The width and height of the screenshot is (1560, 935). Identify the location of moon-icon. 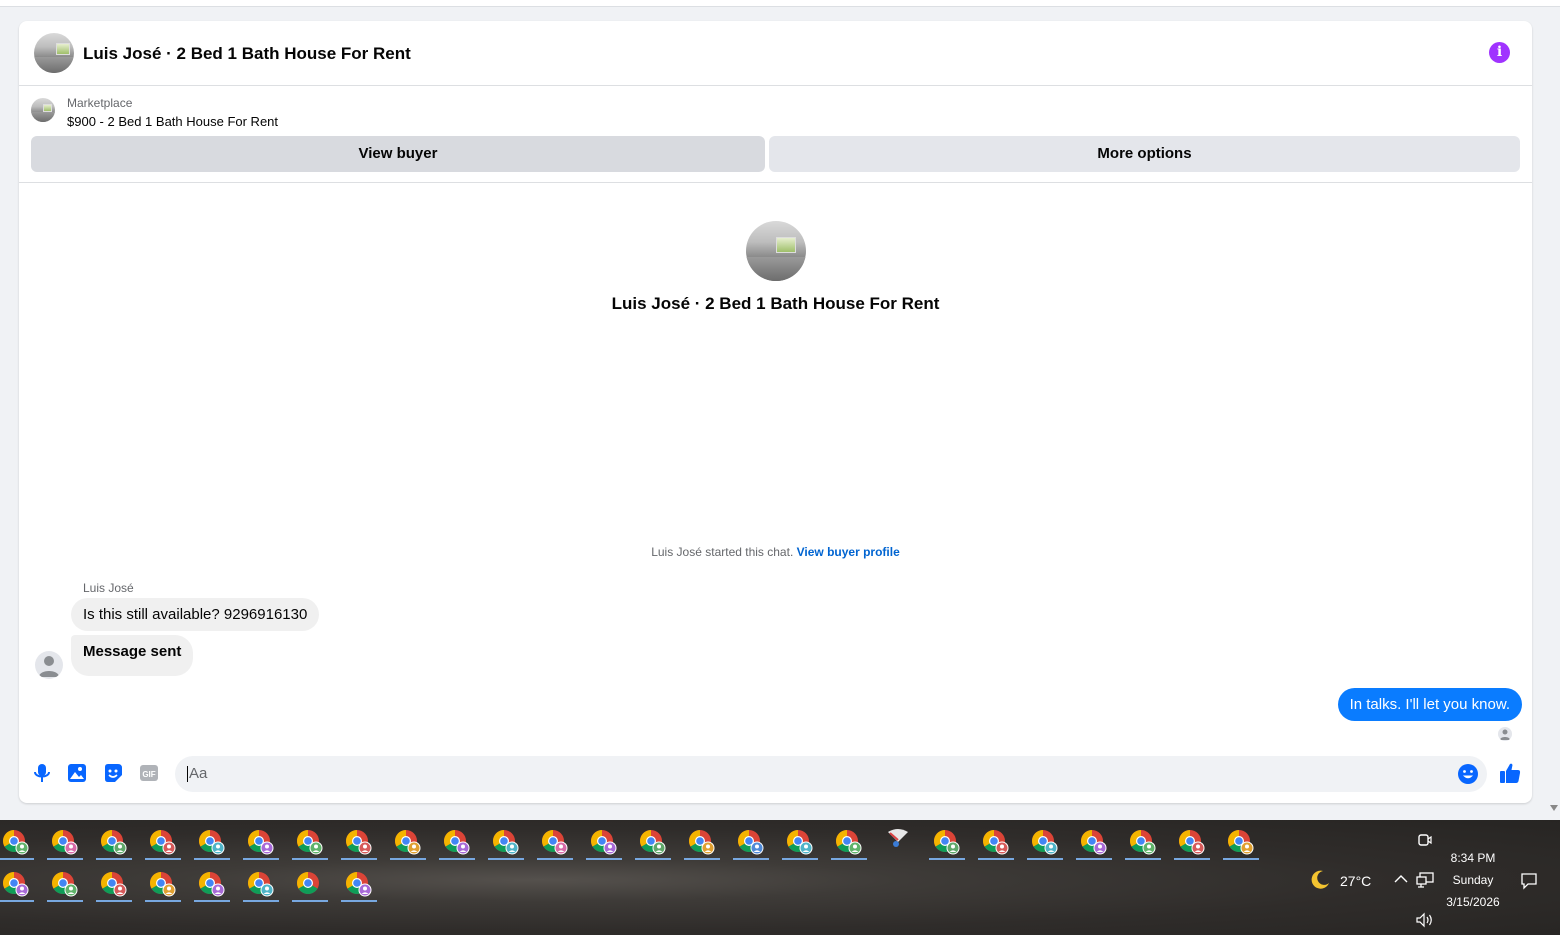
(1320, 880).